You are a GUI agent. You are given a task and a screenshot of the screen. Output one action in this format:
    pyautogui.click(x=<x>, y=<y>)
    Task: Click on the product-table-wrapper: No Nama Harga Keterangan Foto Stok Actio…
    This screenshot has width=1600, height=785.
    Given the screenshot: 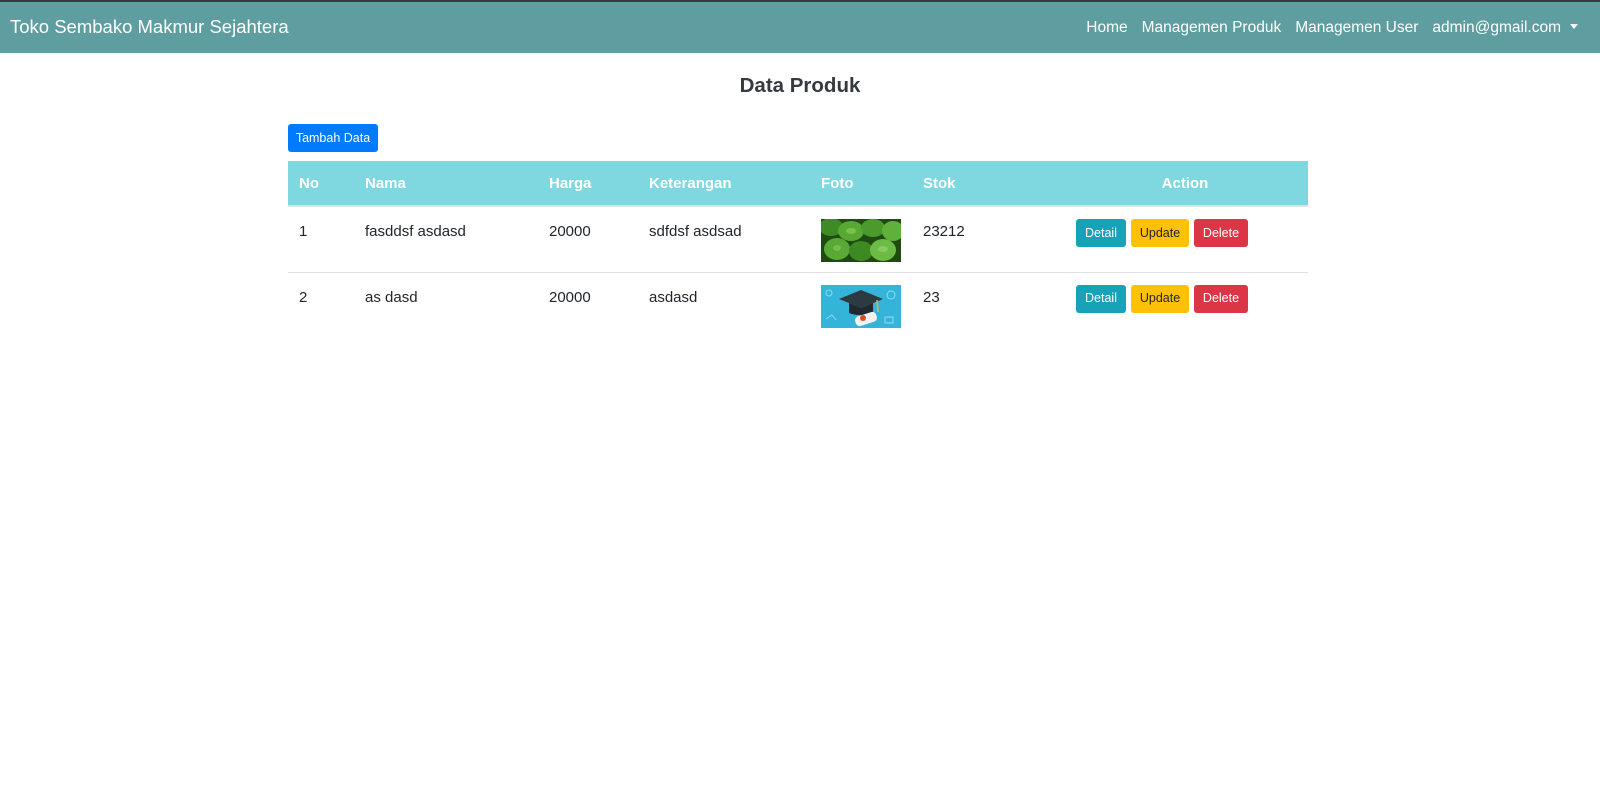 What is the action you would take?
    pyautogui.click(x=798, y=249)
    